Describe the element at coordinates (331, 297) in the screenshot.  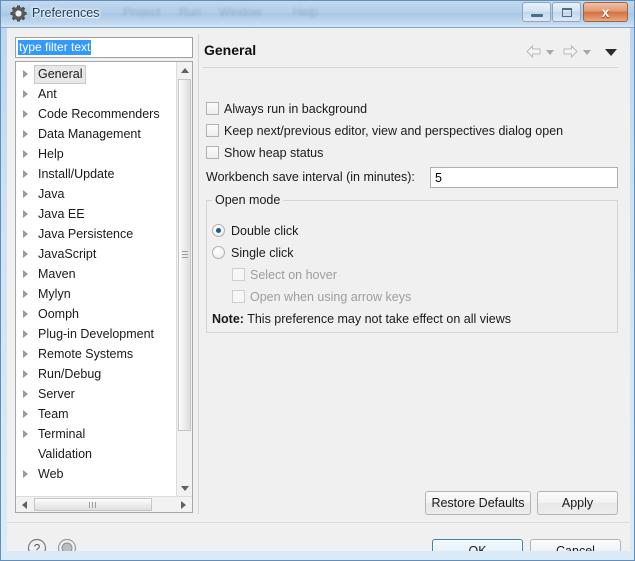
I see `checkbox-label: Open when using arrow keys` at that location.